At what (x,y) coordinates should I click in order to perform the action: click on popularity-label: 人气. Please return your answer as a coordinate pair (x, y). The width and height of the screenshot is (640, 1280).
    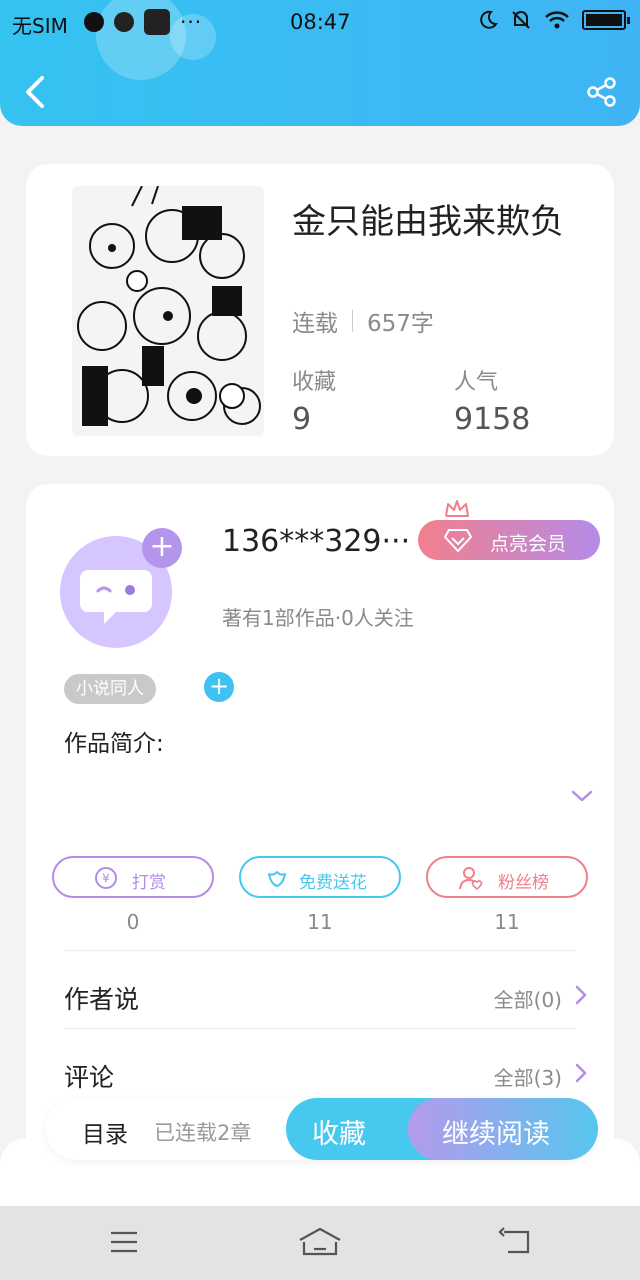
    Looking at the image, I should click on (476, 382).